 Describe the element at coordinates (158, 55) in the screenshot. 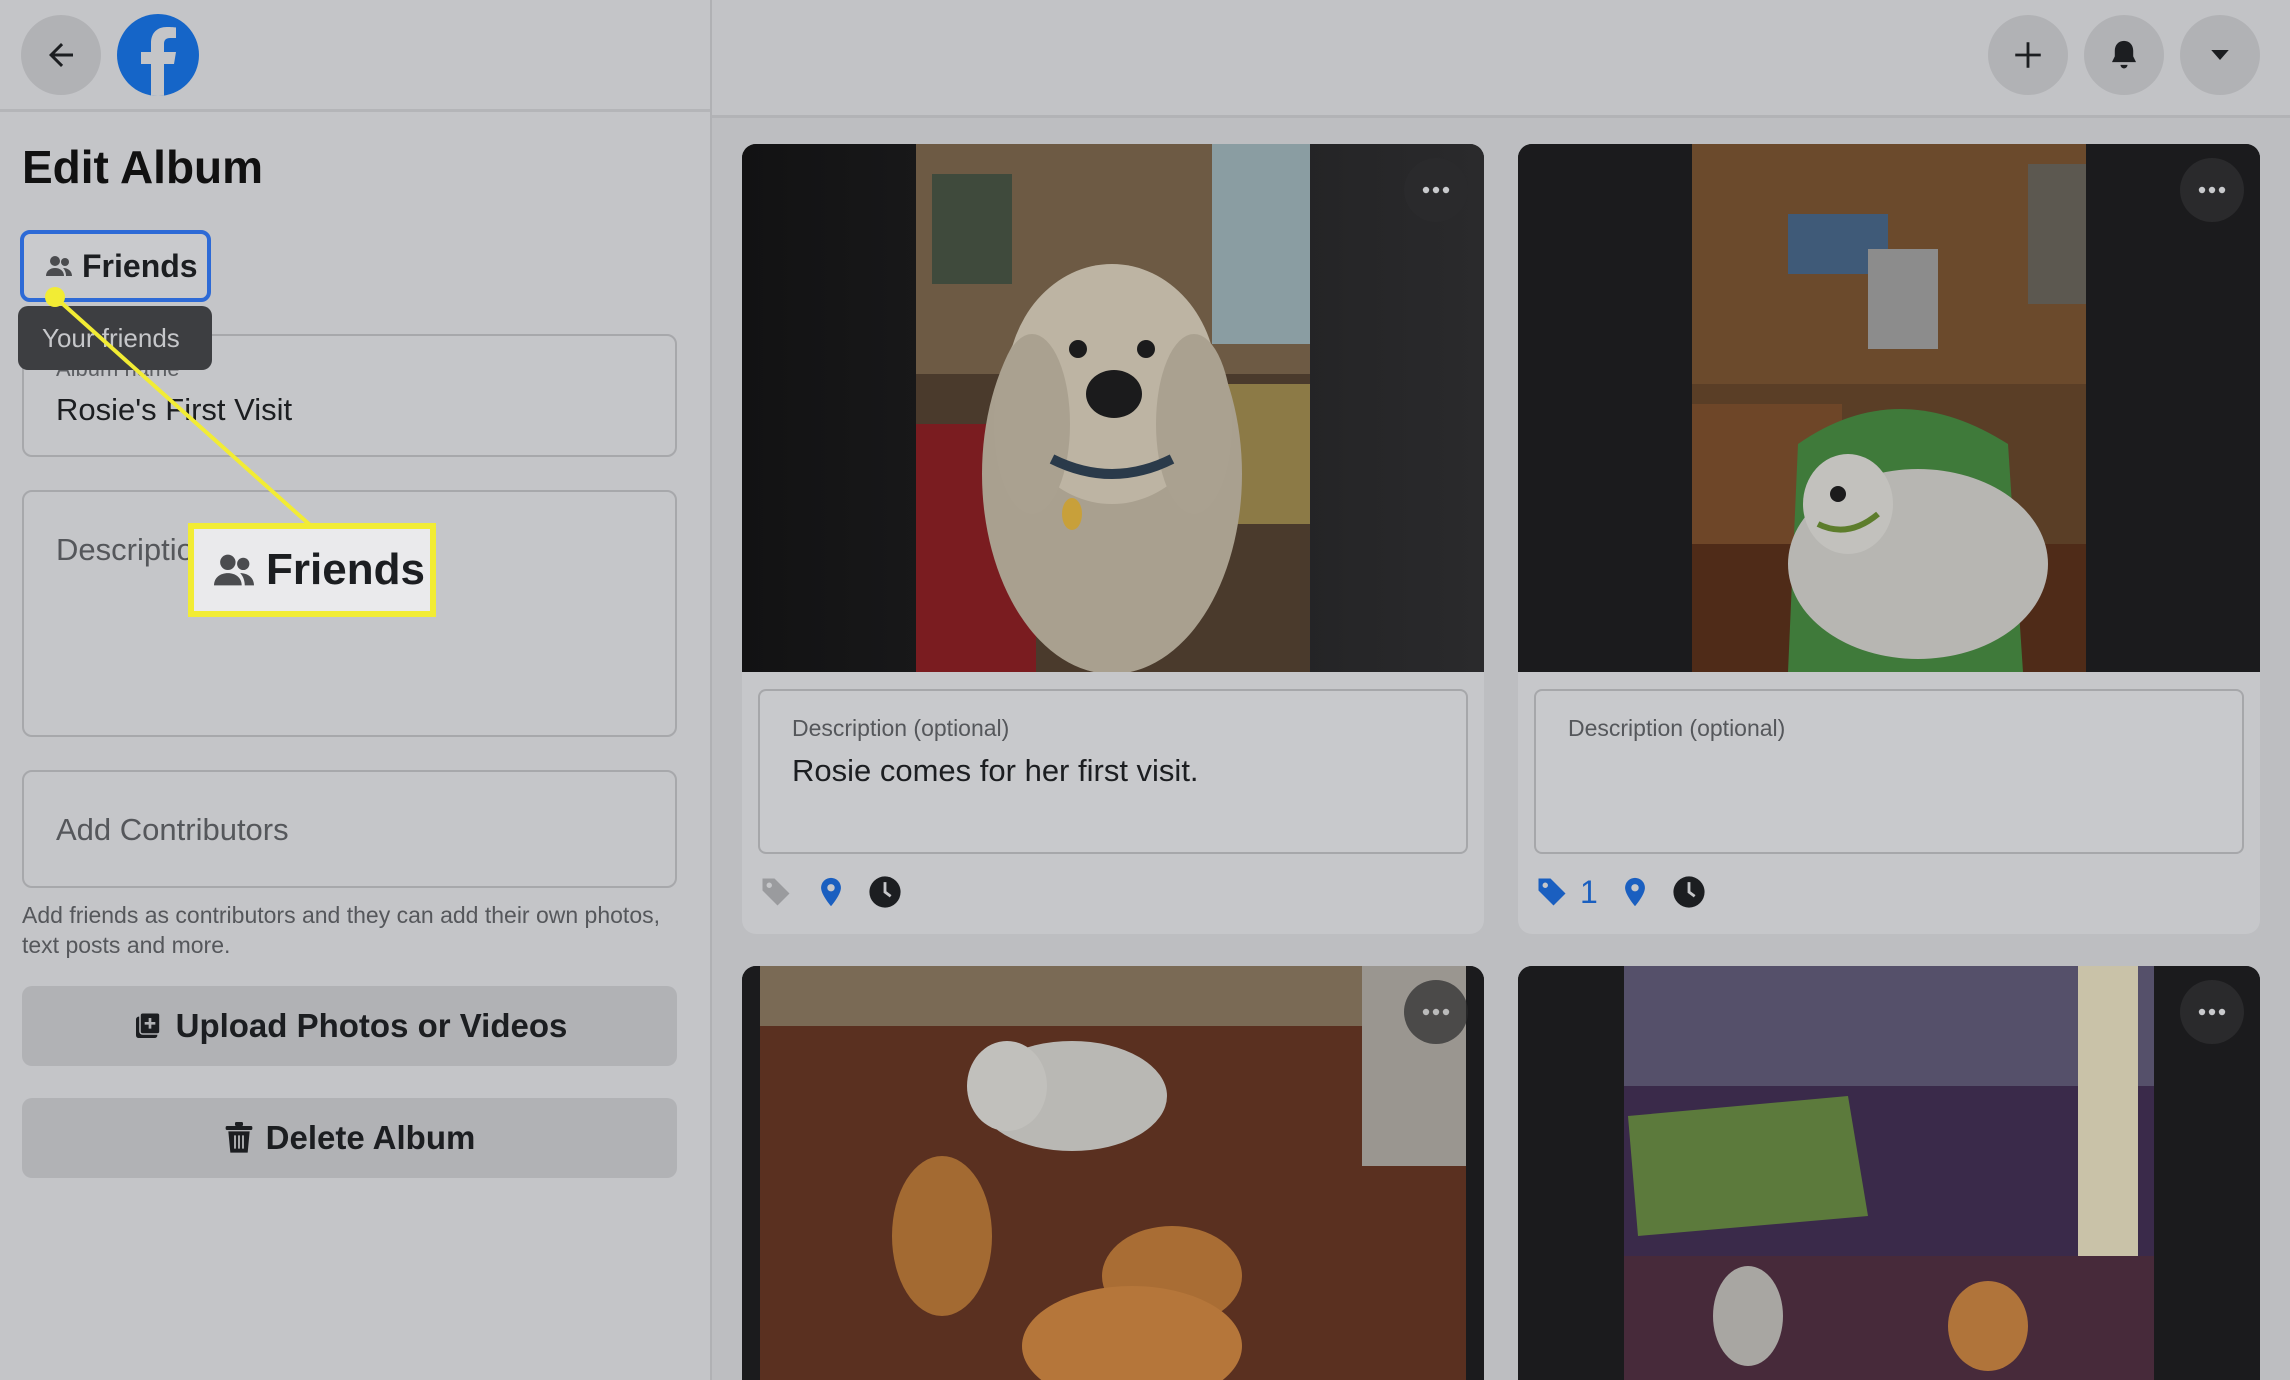

I see `facebook-logo-icon` at that location.